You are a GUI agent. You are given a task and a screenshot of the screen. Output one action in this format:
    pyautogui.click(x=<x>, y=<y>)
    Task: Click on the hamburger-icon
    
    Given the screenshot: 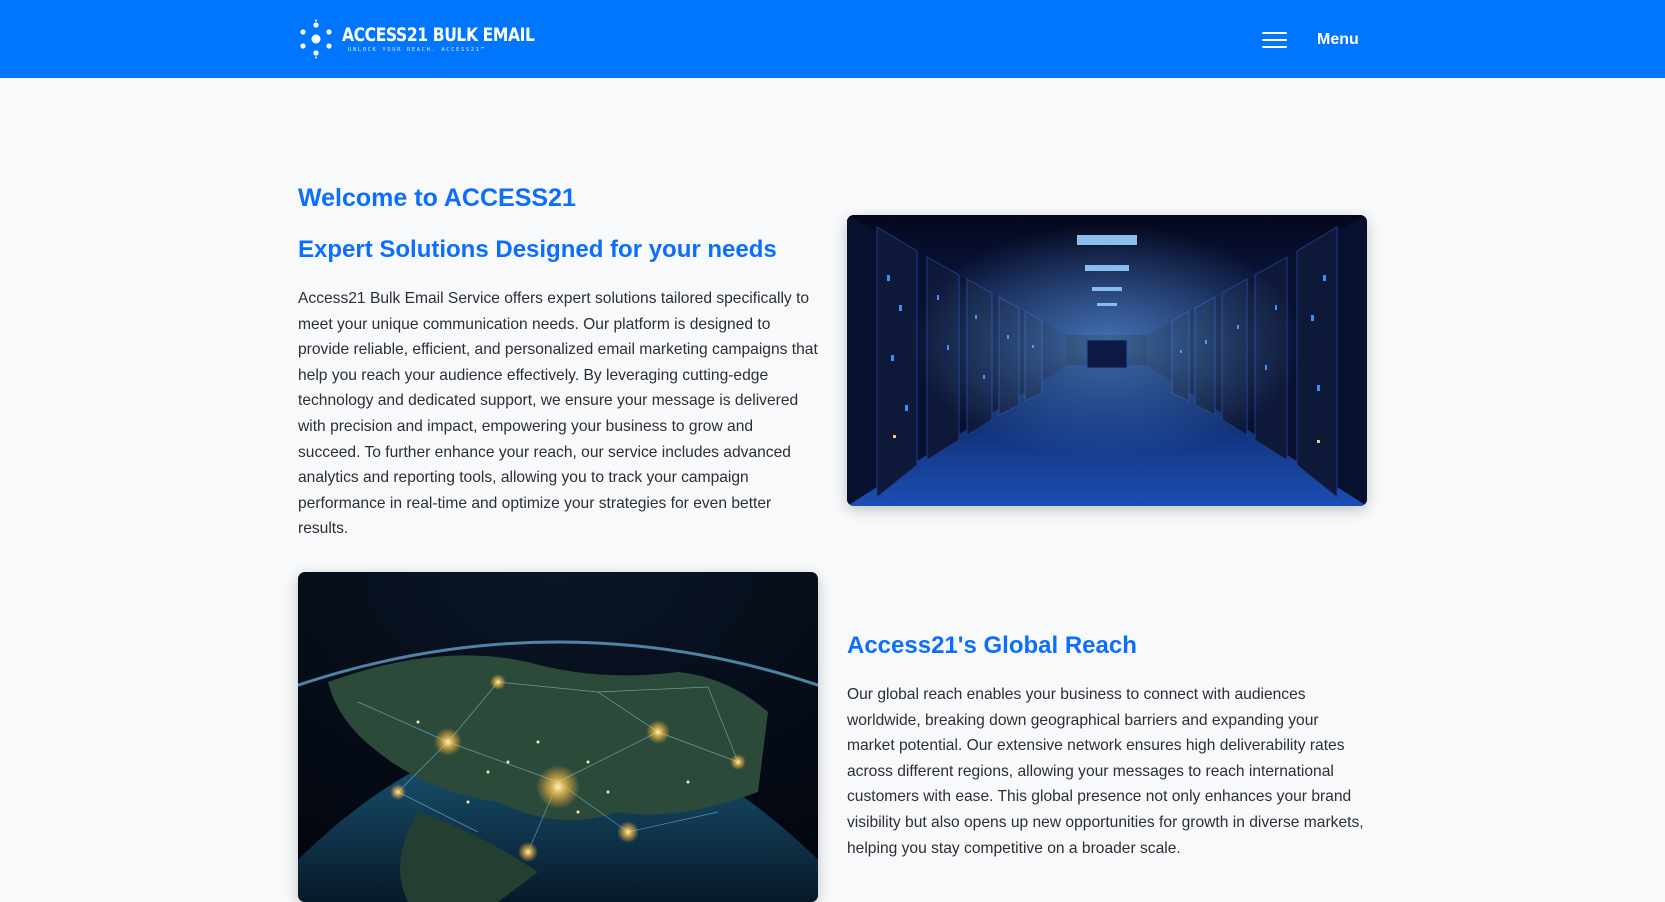 What is the action you would take?
    pyautogui.click(x=1274, y=40)
    